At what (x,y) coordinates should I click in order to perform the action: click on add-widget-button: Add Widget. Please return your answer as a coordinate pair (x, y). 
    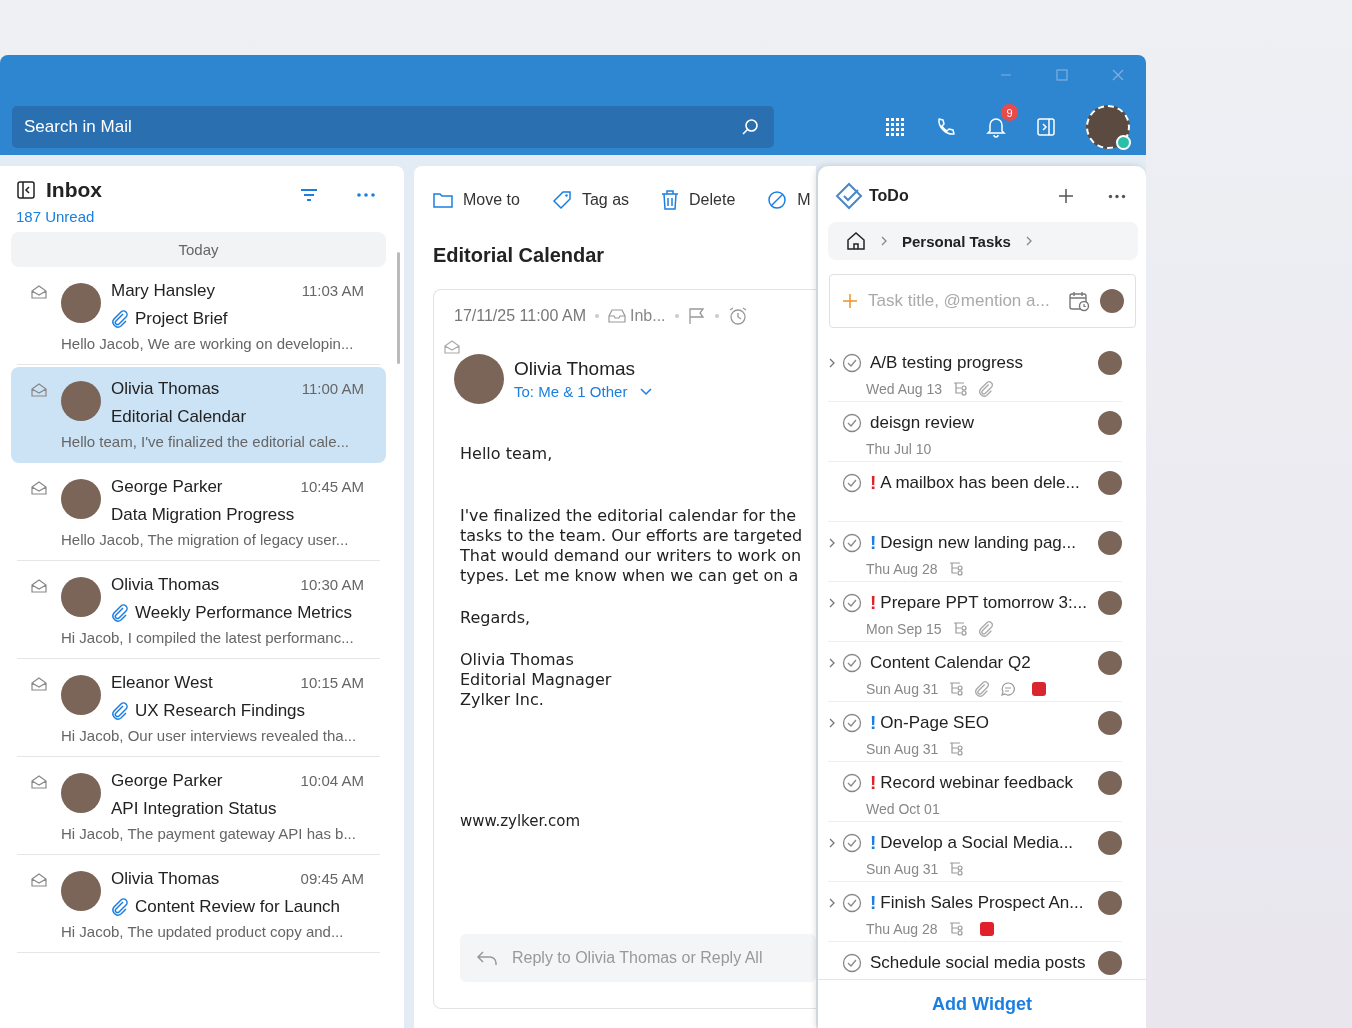
    Looking at the image, I should click on (982, 1004).